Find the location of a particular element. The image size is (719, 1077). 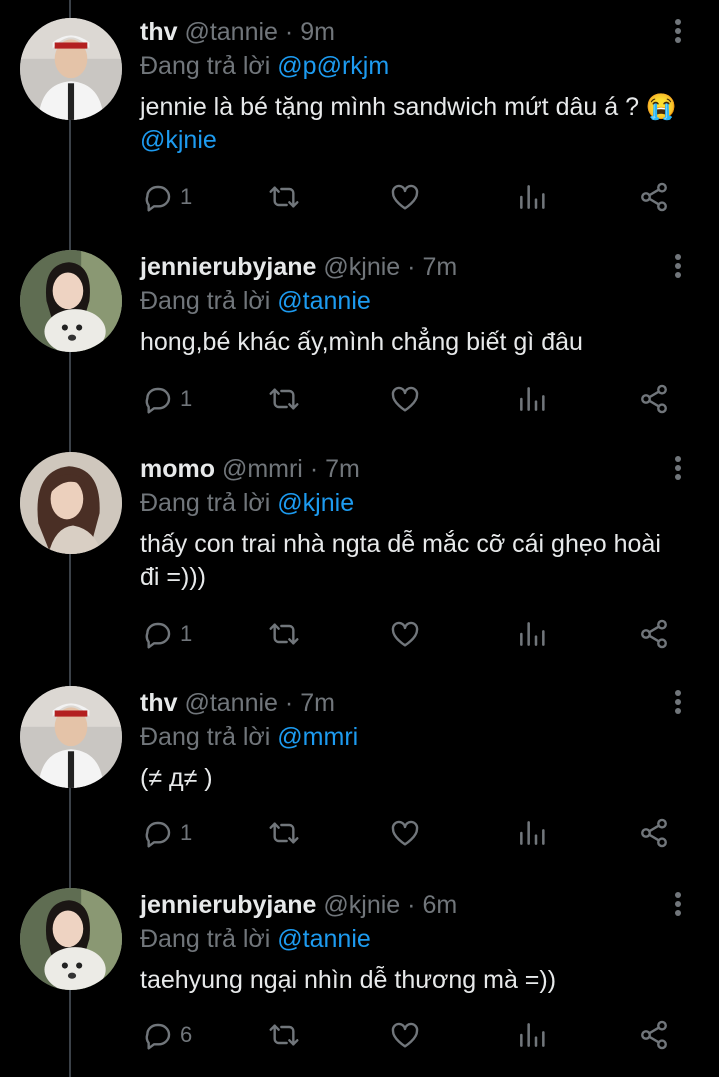

display-name: momo is located at coordinates (177, 469).